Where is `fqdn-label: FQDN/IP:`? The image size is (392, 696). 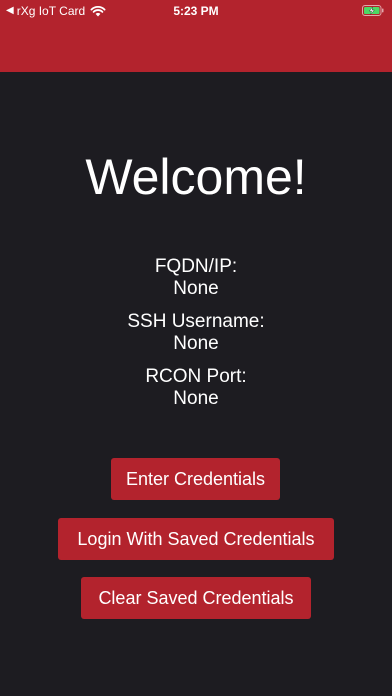
fqdn-label: FQDN/IP: is located at coordinates (196, 266).